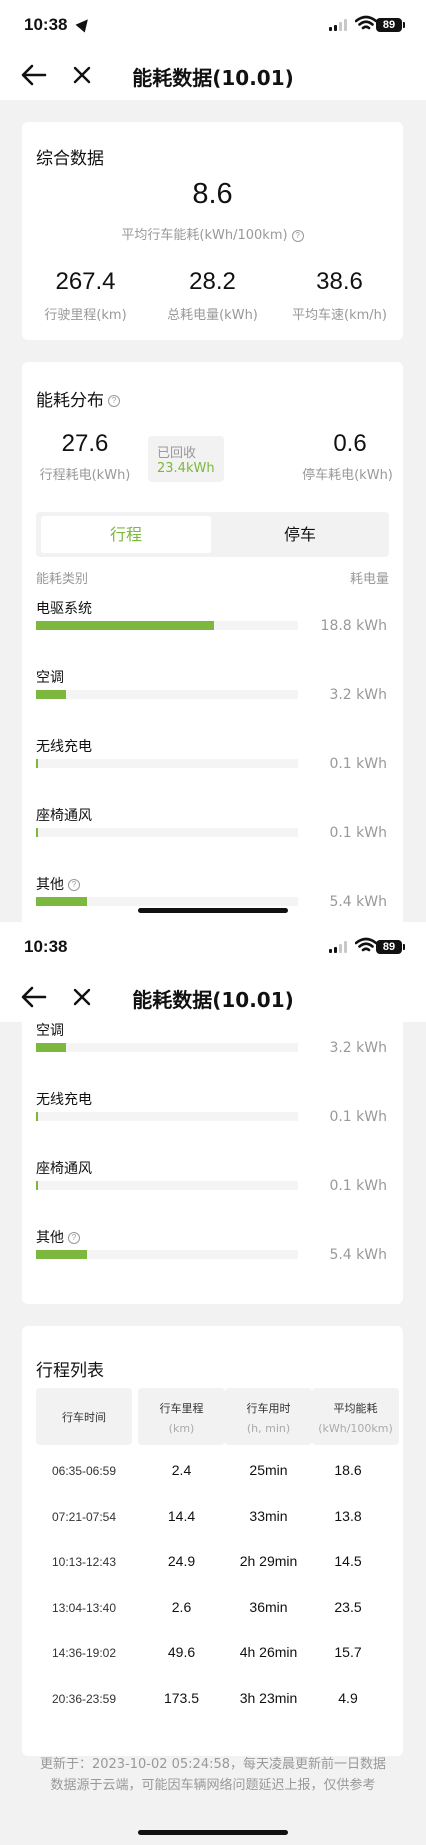  I want to click on cell-distance: 49.6, so click(181, 1652).